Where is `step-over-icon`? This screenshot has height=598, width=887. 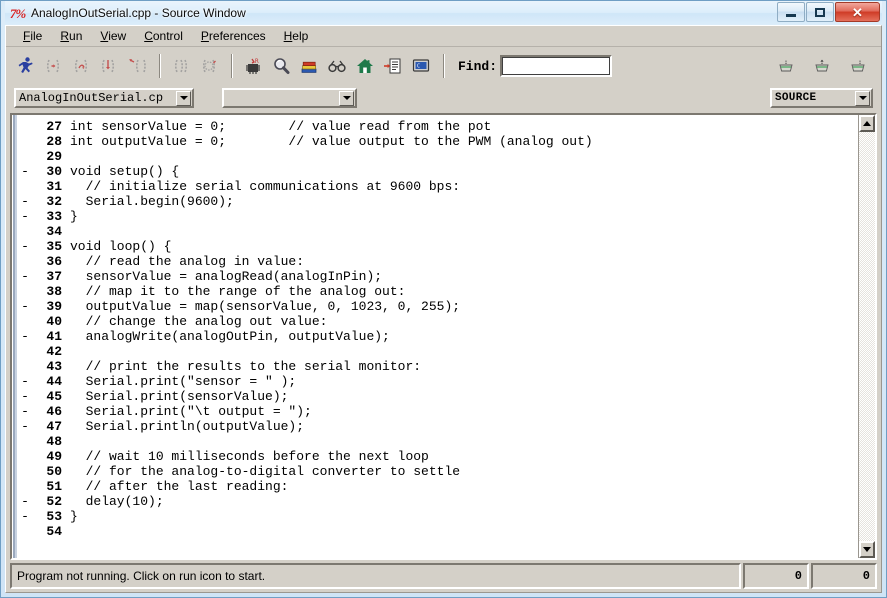 step-over-icon is located at coordinates (81, 66).